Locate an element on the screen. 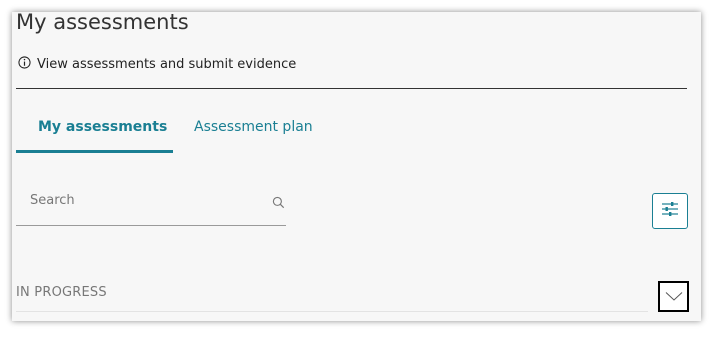 The image size is (719, 339). header-divider is located at coordinates (351, 88).